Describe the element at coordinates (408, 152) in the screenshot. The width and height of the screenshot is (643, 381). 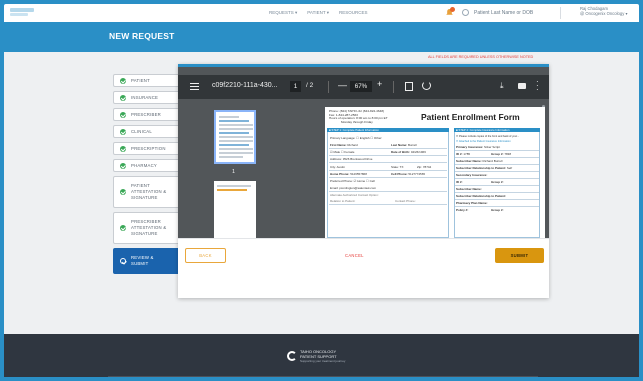
I see `form-dob: Date of Birth: 04/26/1966` at that location.